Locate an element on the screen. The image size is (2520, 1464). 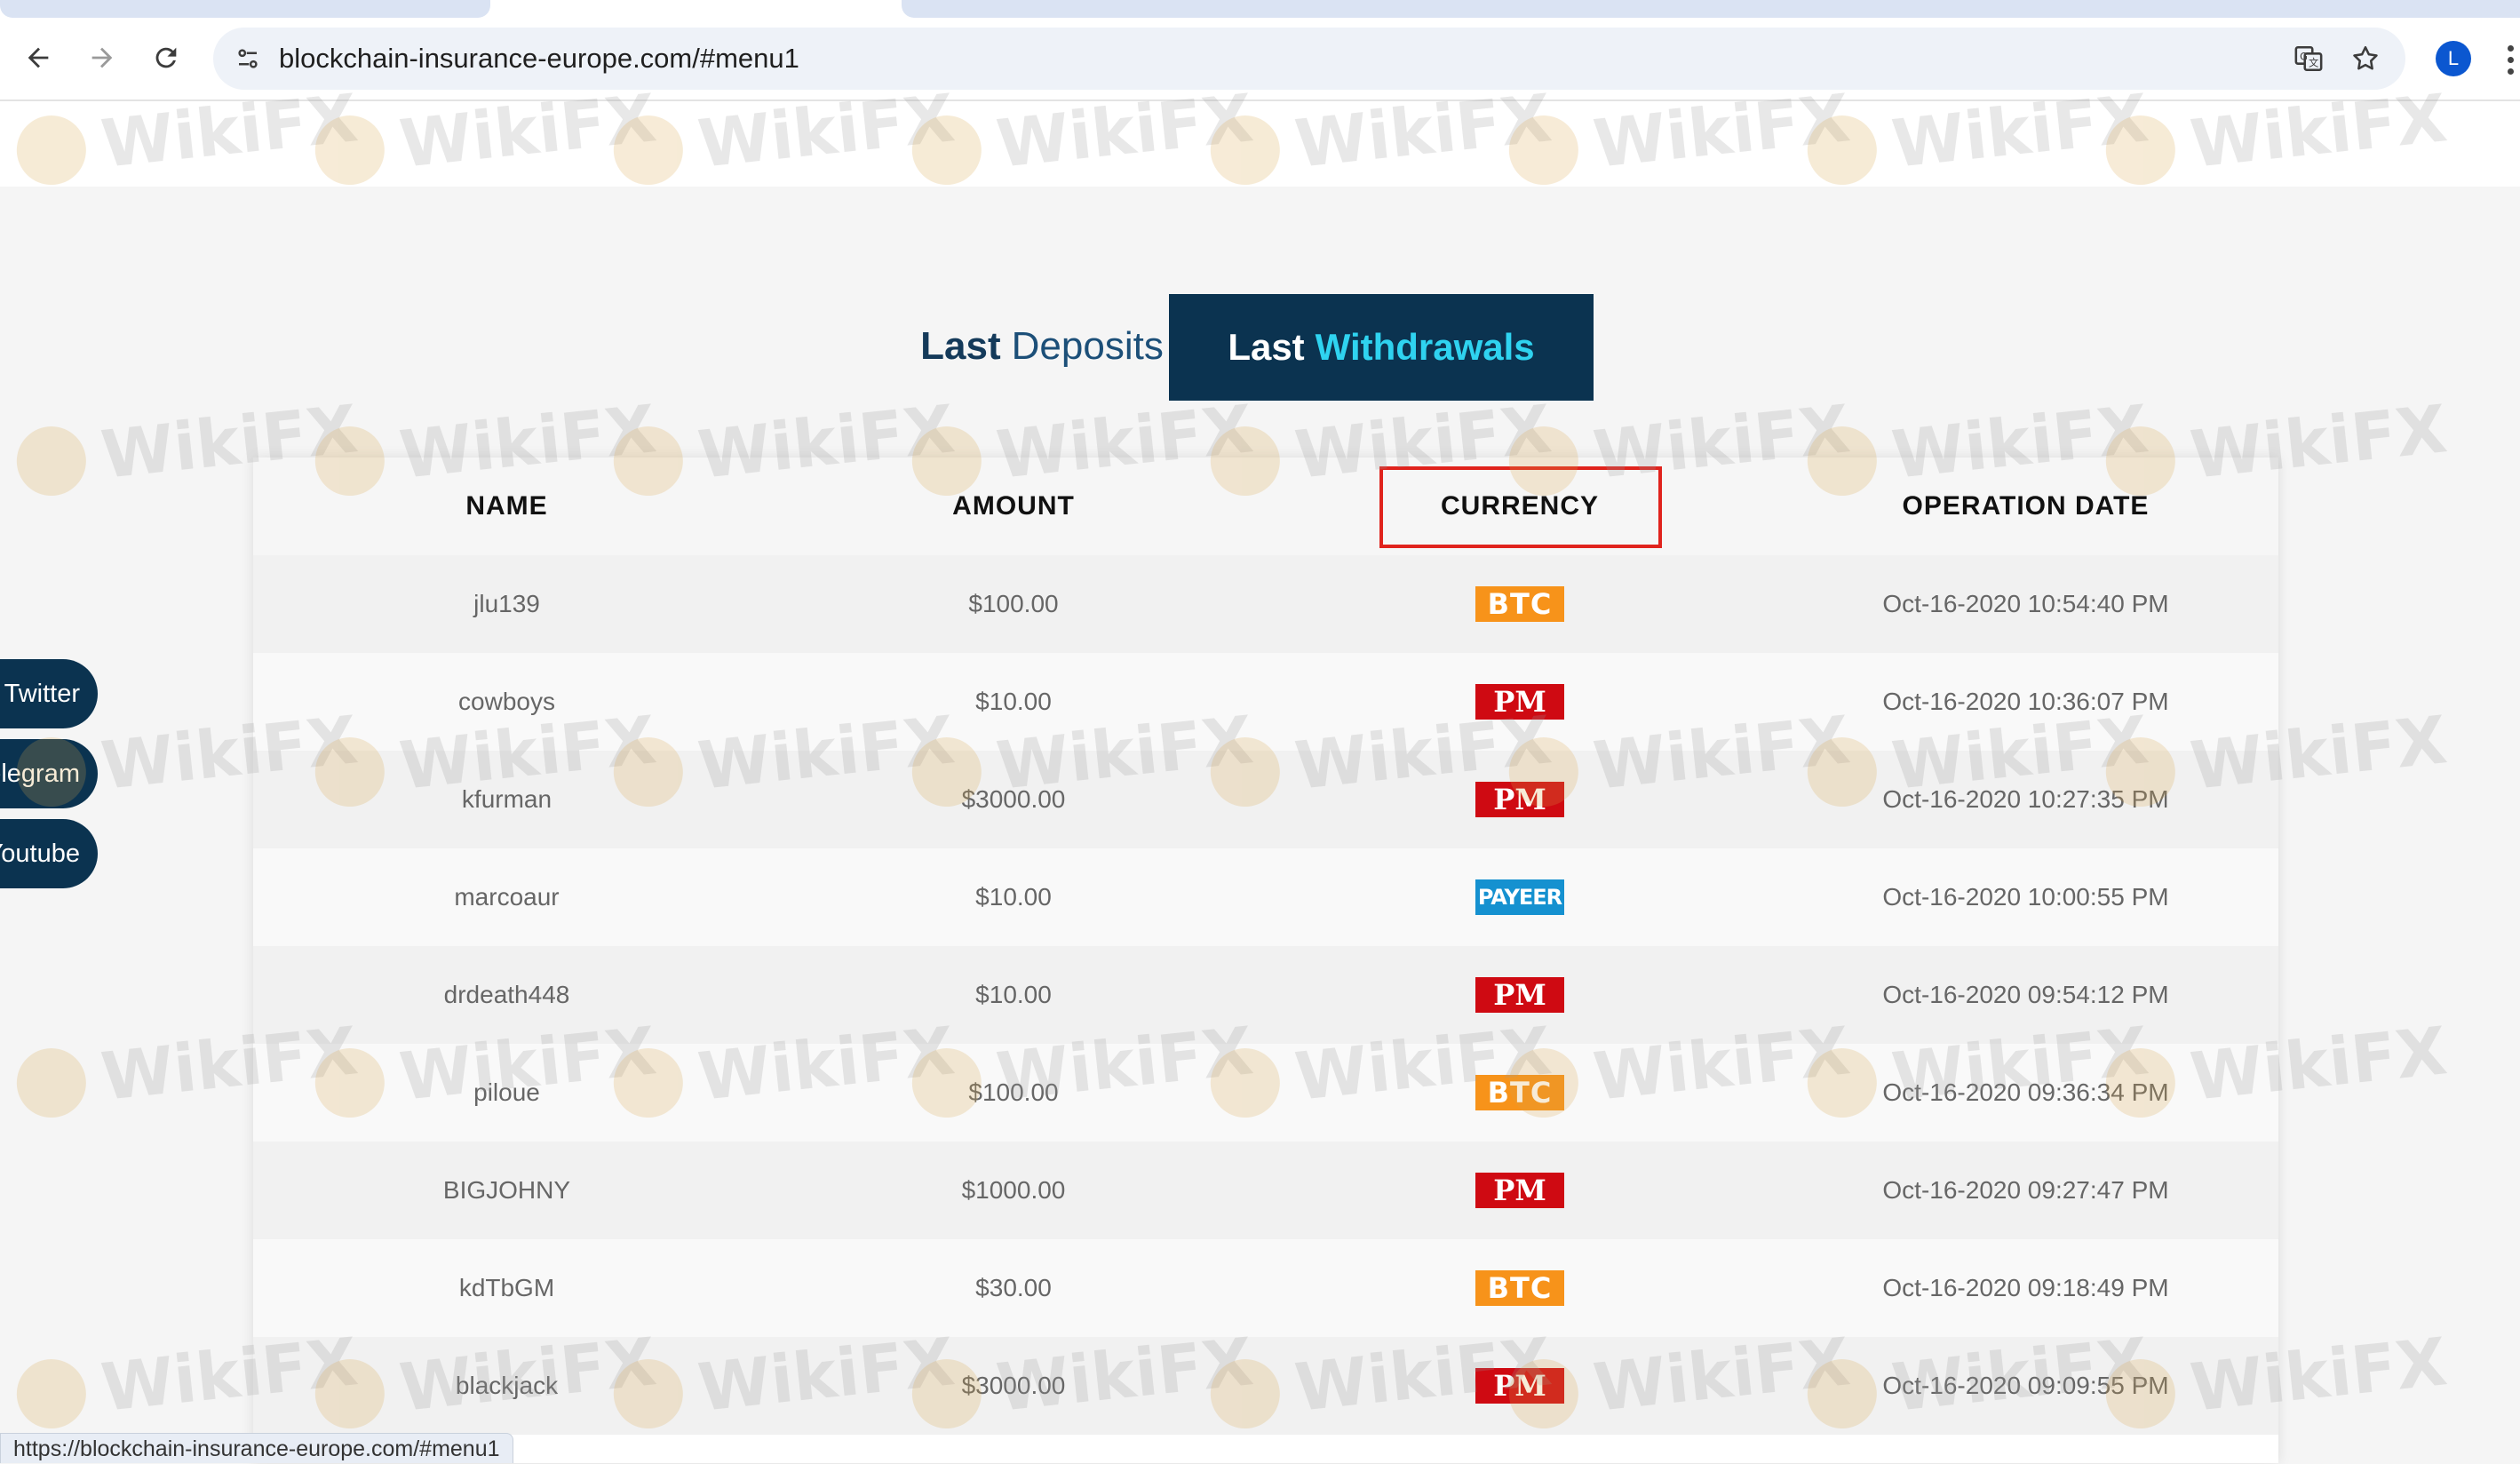
bookmark-star-icon is located at coordinates (2365, 58).